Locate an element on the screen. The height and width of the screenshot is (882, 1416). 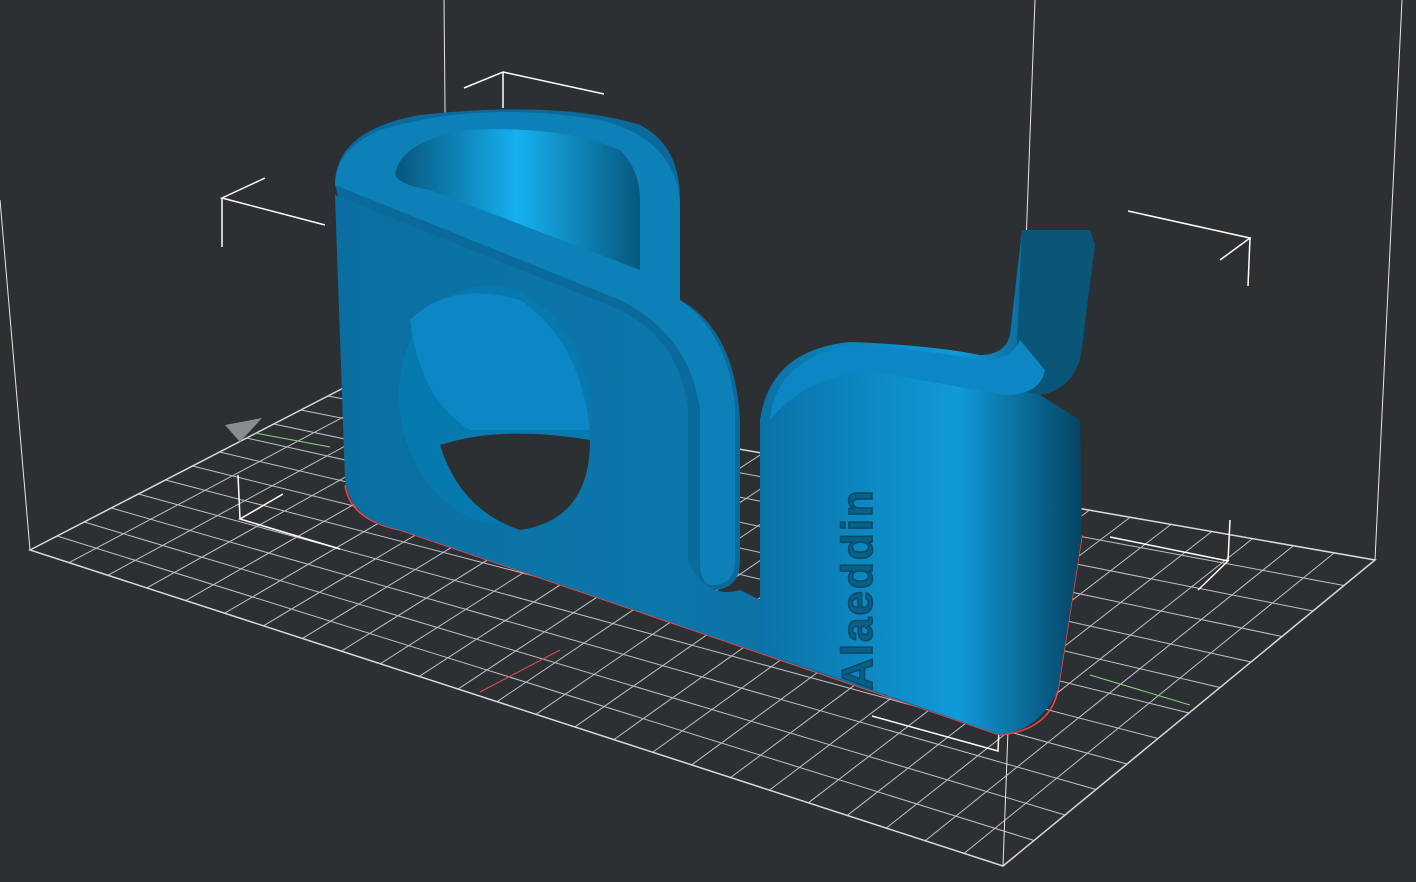
embossed-label: Alaeddin is located at coordinates (857, 589).